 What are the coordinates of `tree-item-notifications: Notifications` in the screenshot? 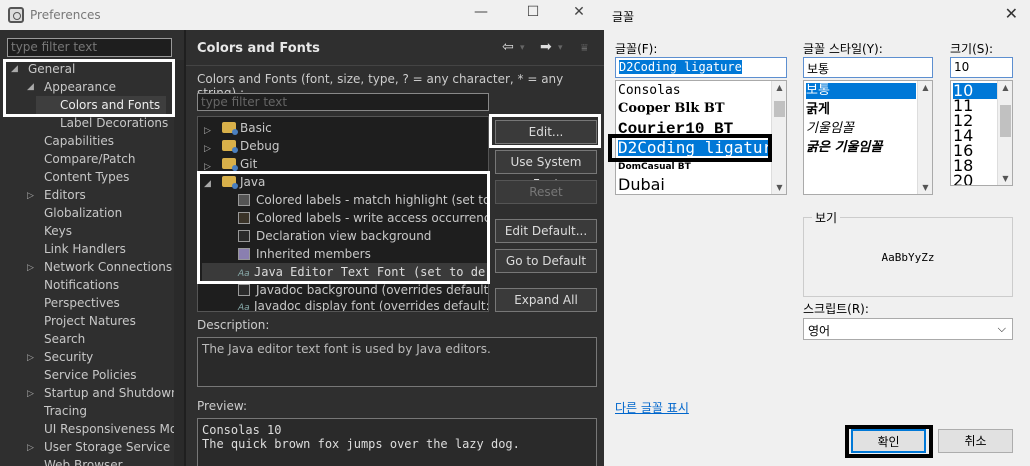 It's located at (81, 285).